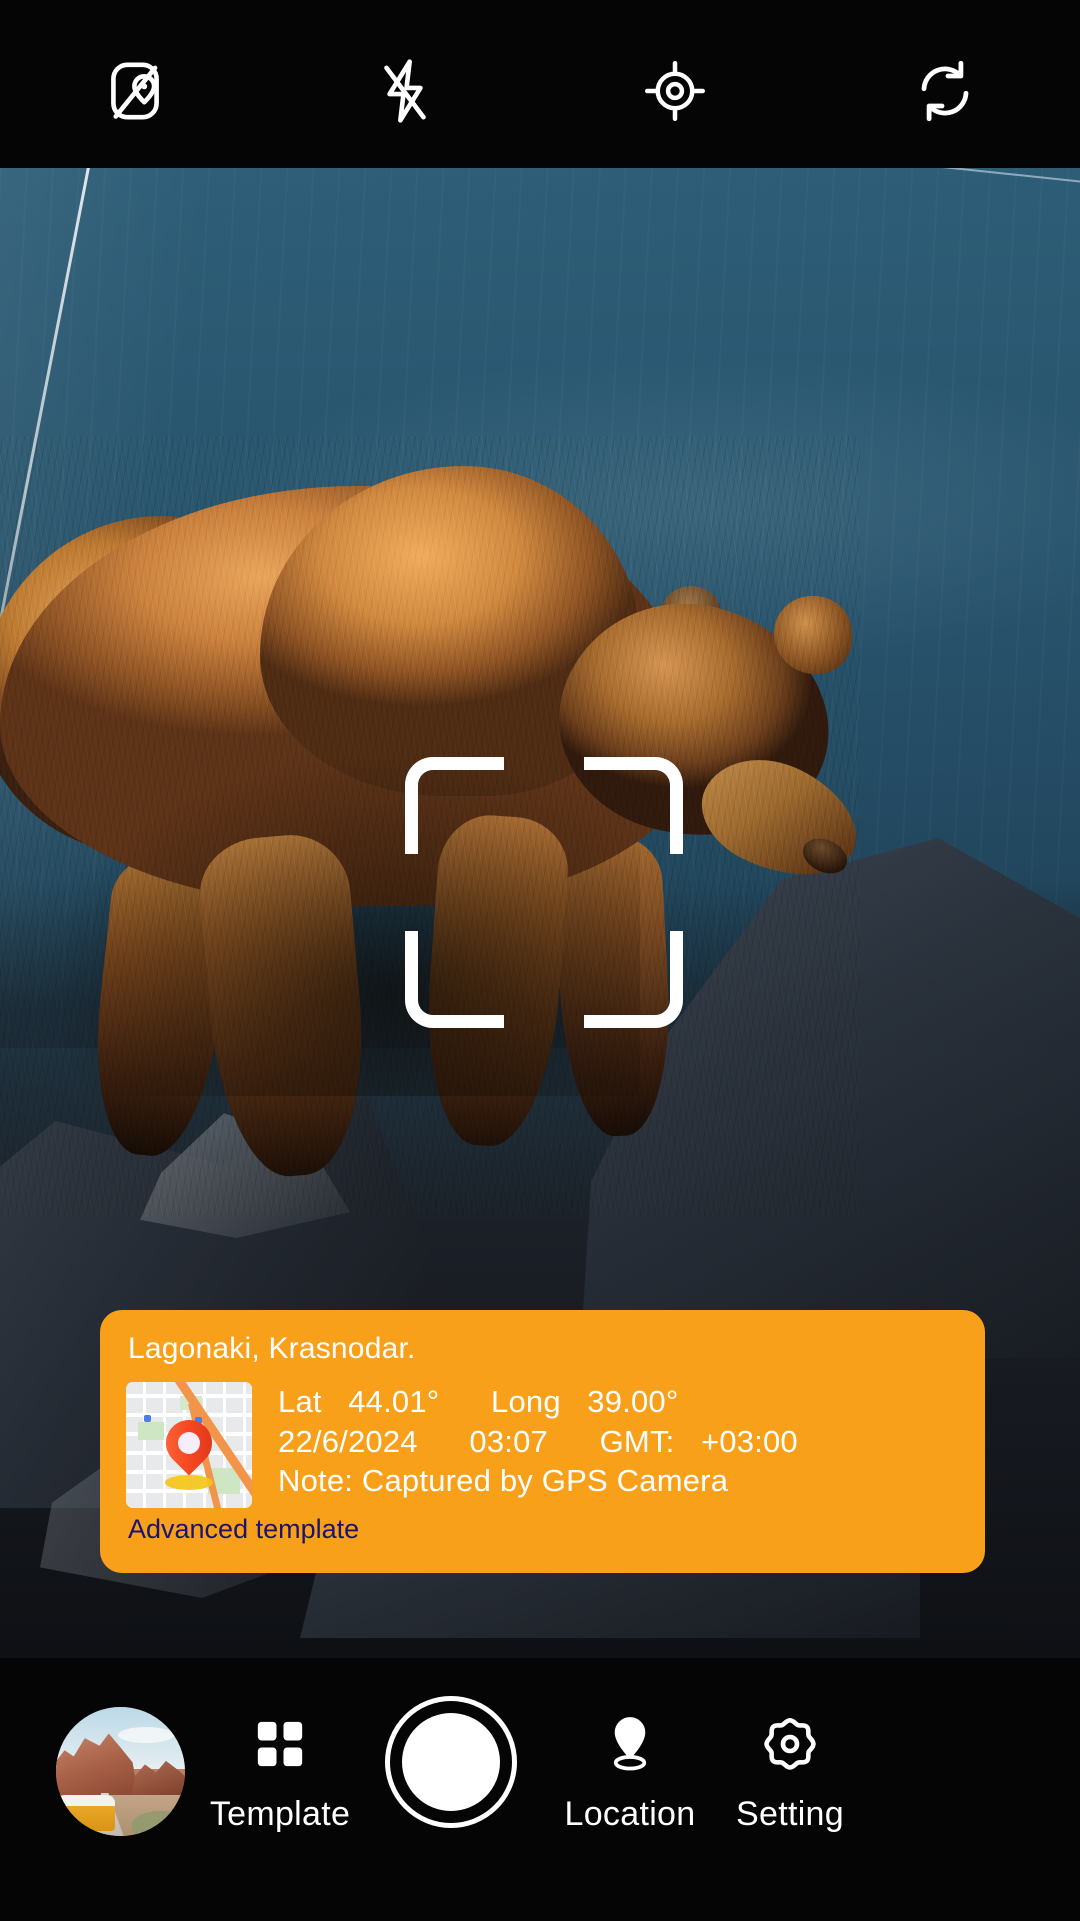 The height and width of the screenshot is (1921, 1080). Describe the element at coordinates (300, 1401) in the screenshot. I see `lat-label: Lat` at that location.